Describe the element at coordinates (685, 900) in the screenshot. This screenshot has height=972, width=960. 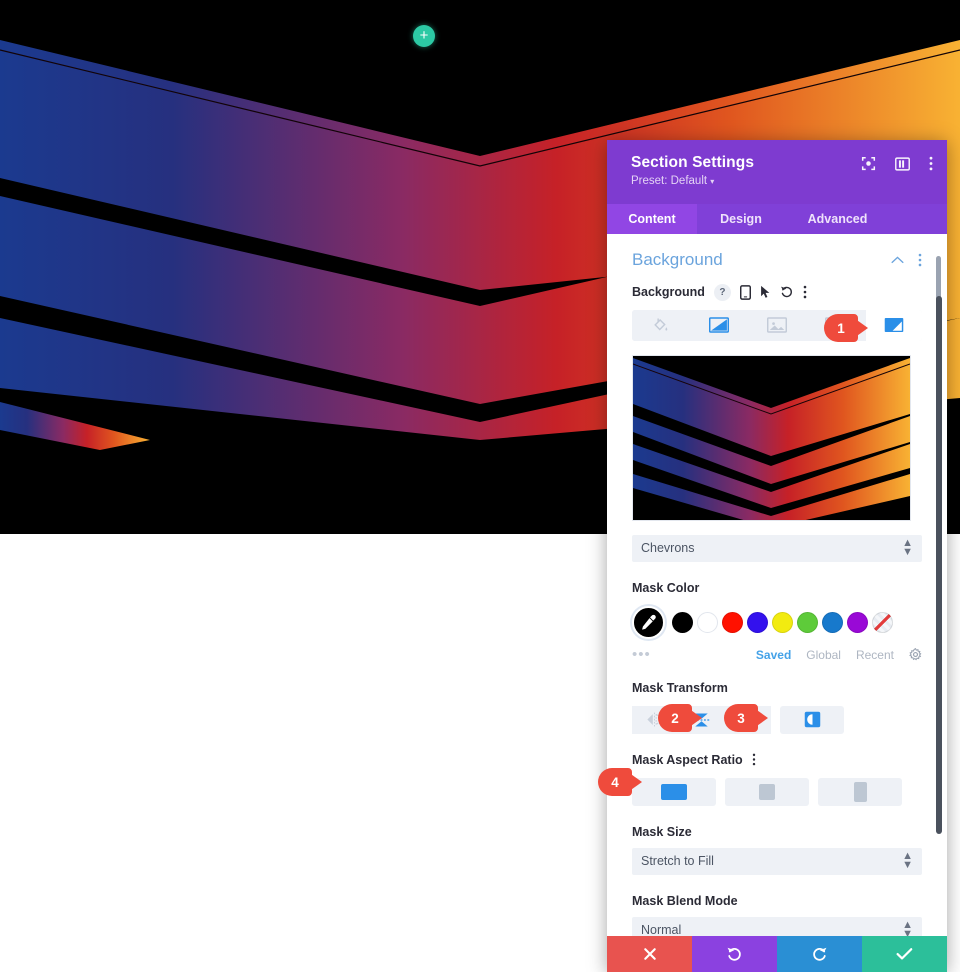
I see `mask-blend-mode-label: Mask Blend Mode` at that location.